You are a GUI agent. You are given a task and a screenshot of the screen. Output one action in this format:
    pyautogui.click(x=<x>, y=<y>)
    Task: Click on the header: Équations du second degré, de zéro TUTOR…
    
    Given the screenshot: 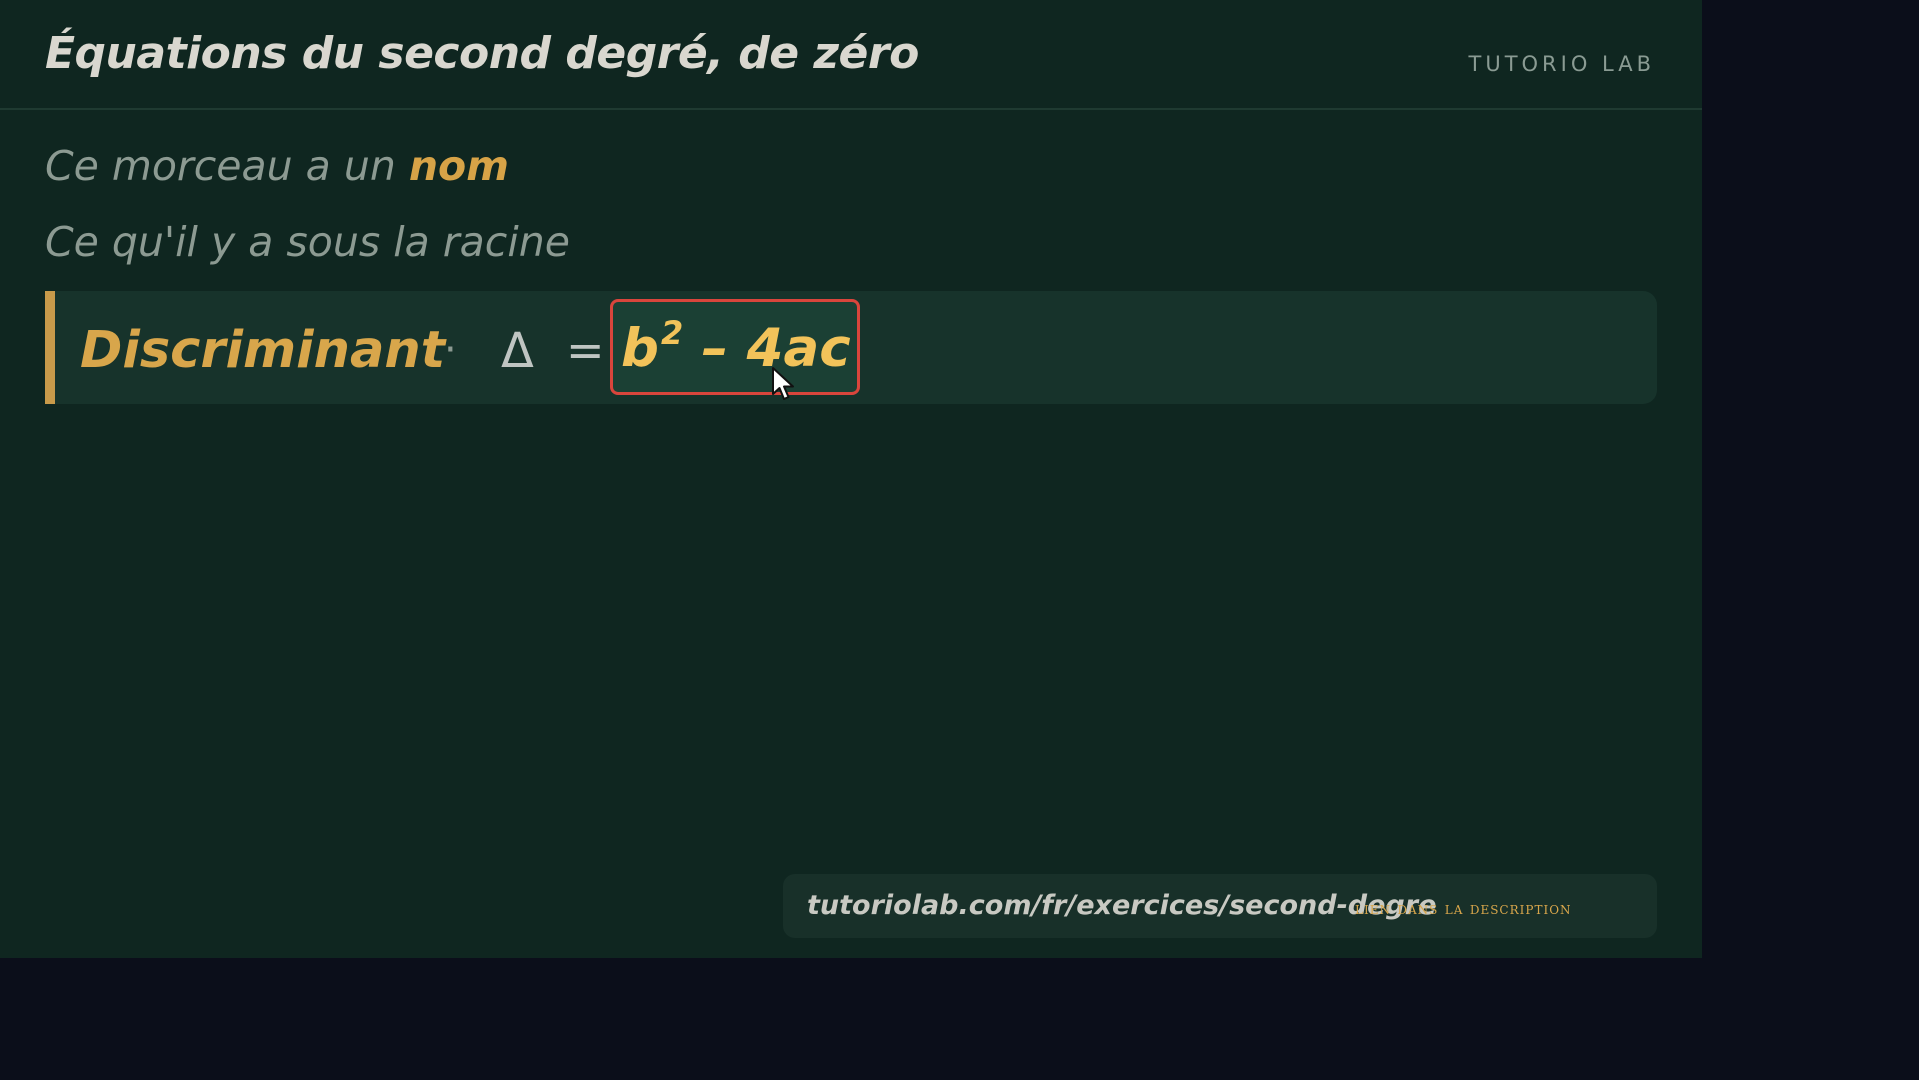 What is the action you would take?
    pyautogui.click(x=851, y=55)
    